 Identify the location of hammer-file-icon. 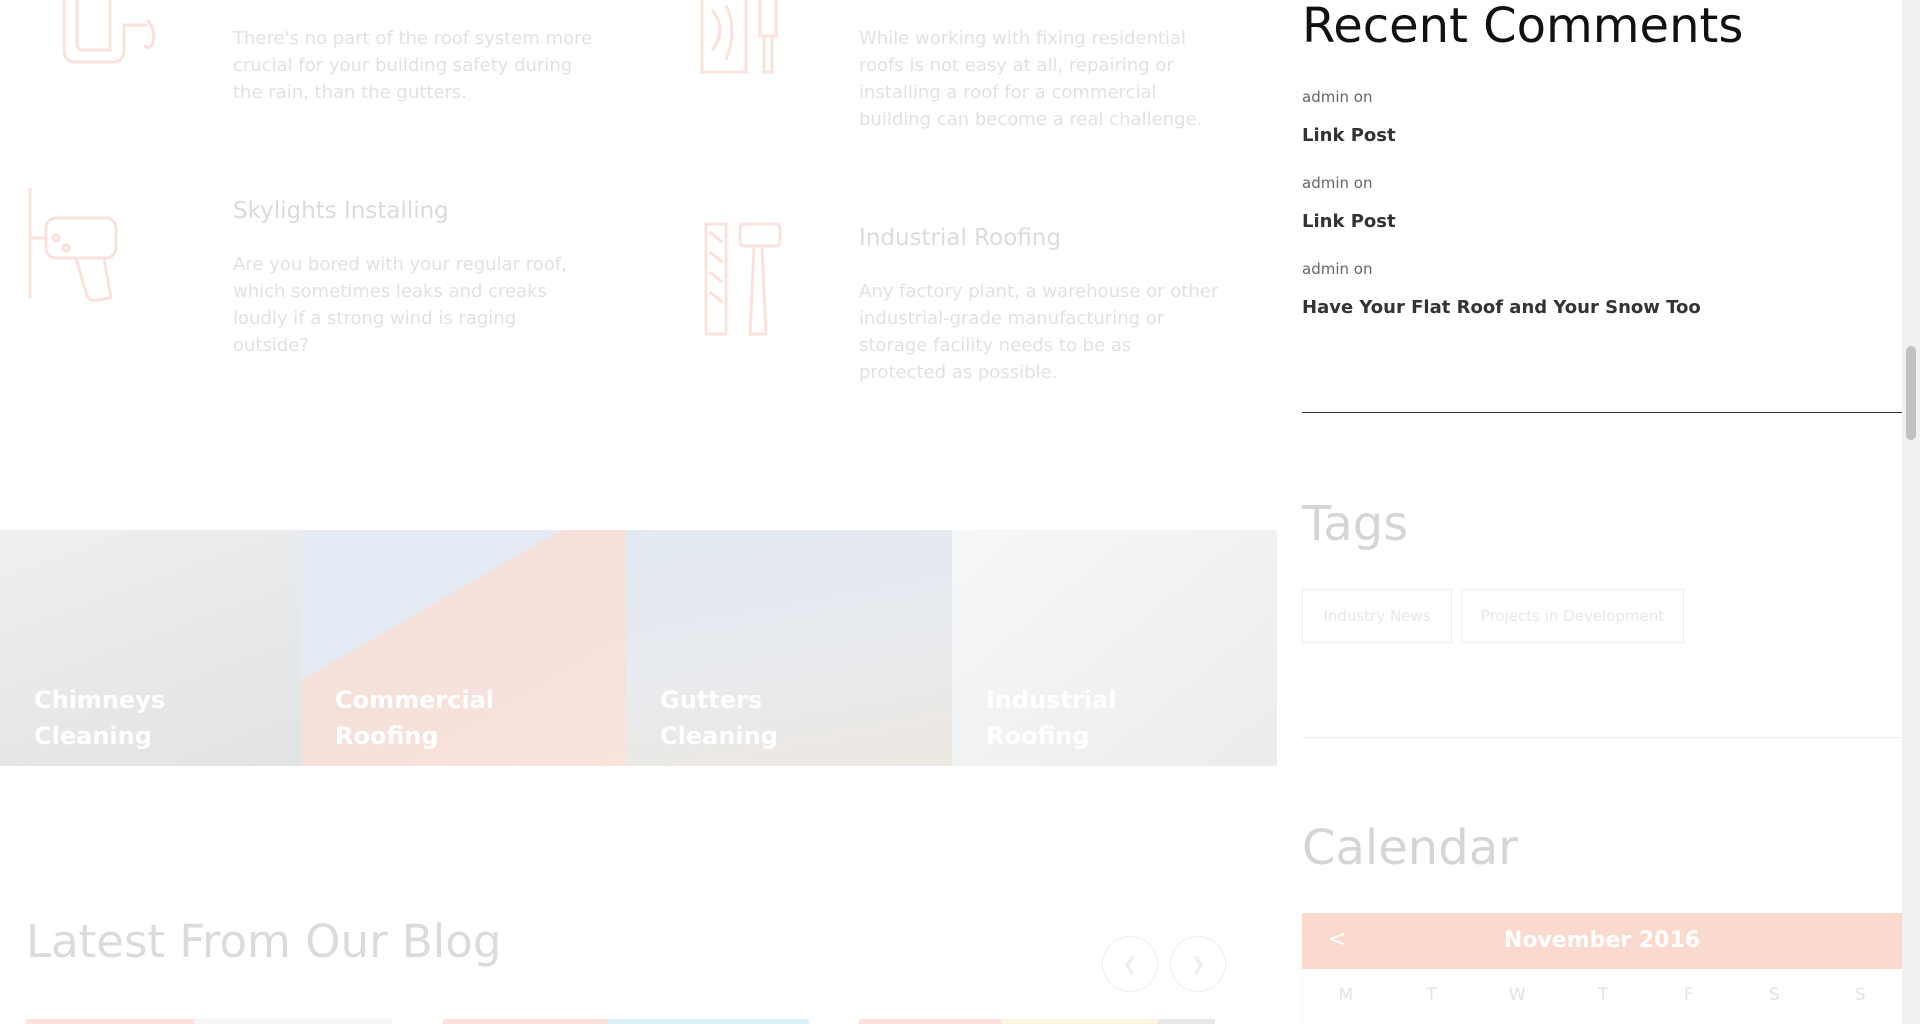
(743, 279).